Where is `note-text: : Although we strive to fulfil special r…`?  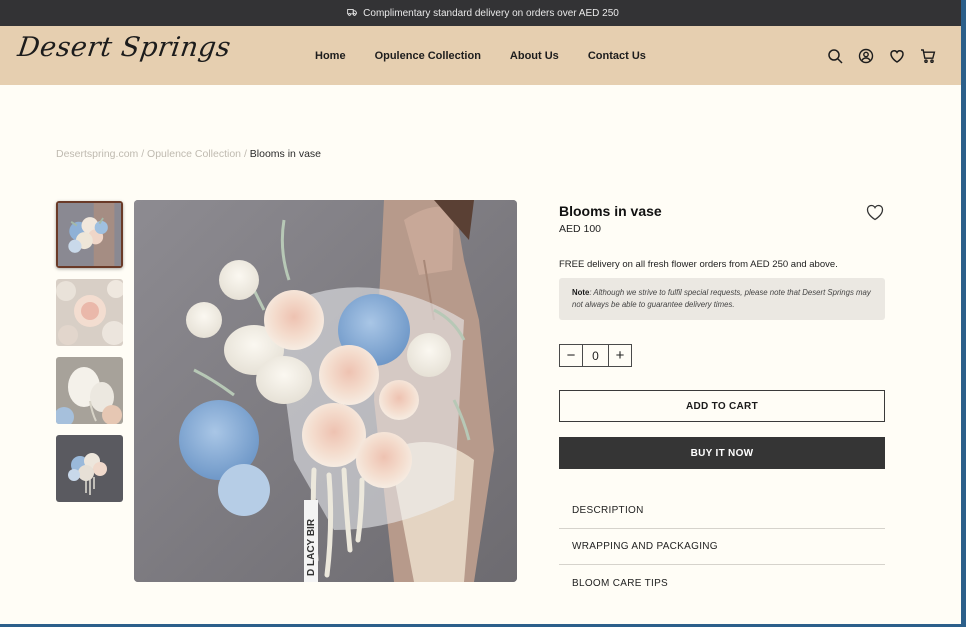 note-text: : Although we strive to fulfil special r… is located at coordinates (721, 298).